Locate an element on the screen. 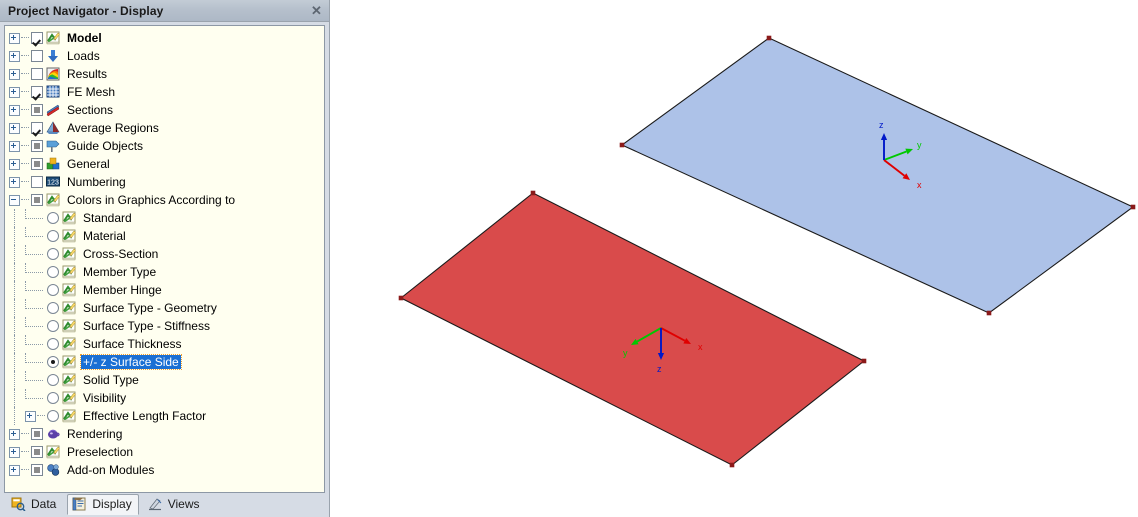 The image size is (1138, 517). tree-item-sections: Sections is located at coordinates (164, 110).